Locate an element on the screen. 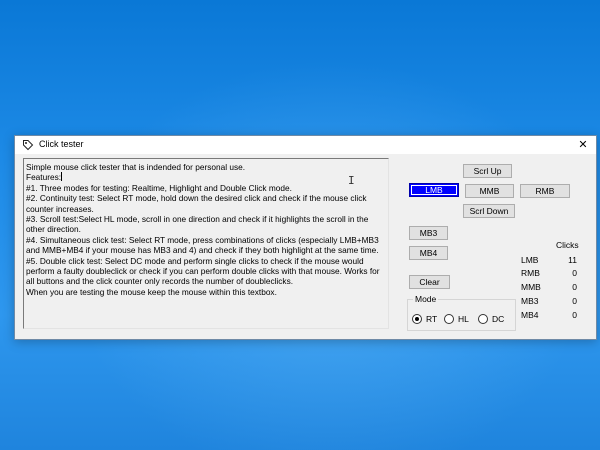 This screenshot has width=600, height=450. clicks-header: Clicks is located at coordinates (567, 245).